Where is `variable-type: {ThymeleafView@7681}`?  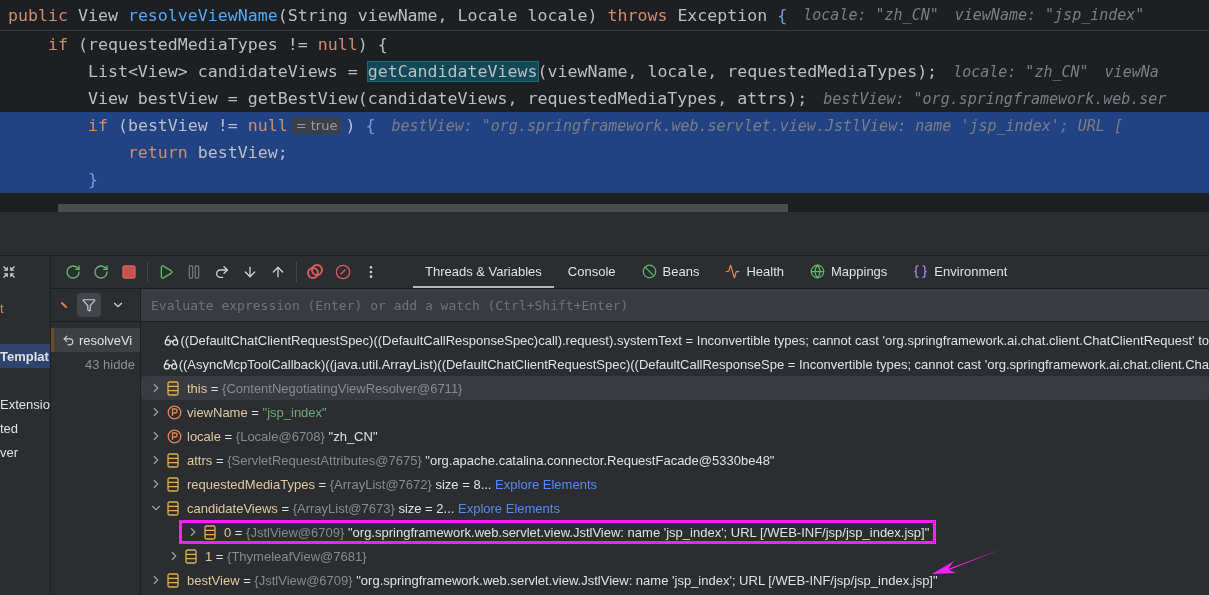 variable-type: {ThymeleafView@7681} is located at coordinates (297, 556).